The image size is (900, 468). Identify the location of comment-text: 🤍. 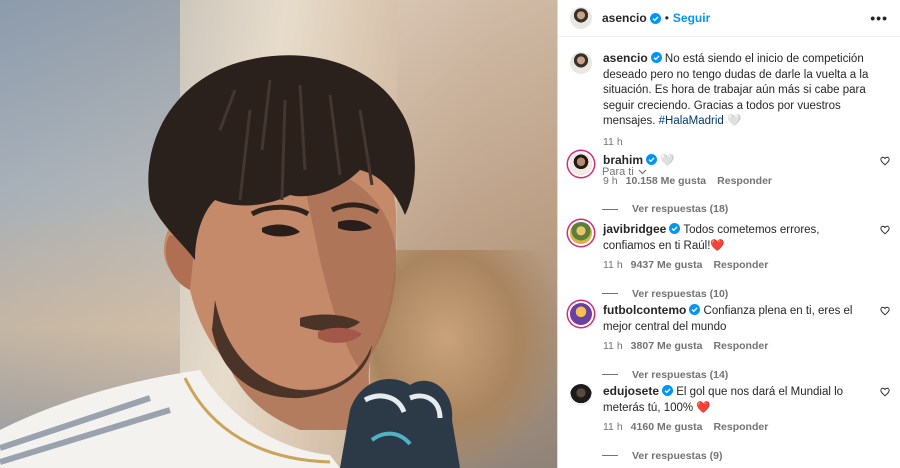
(667, 161).